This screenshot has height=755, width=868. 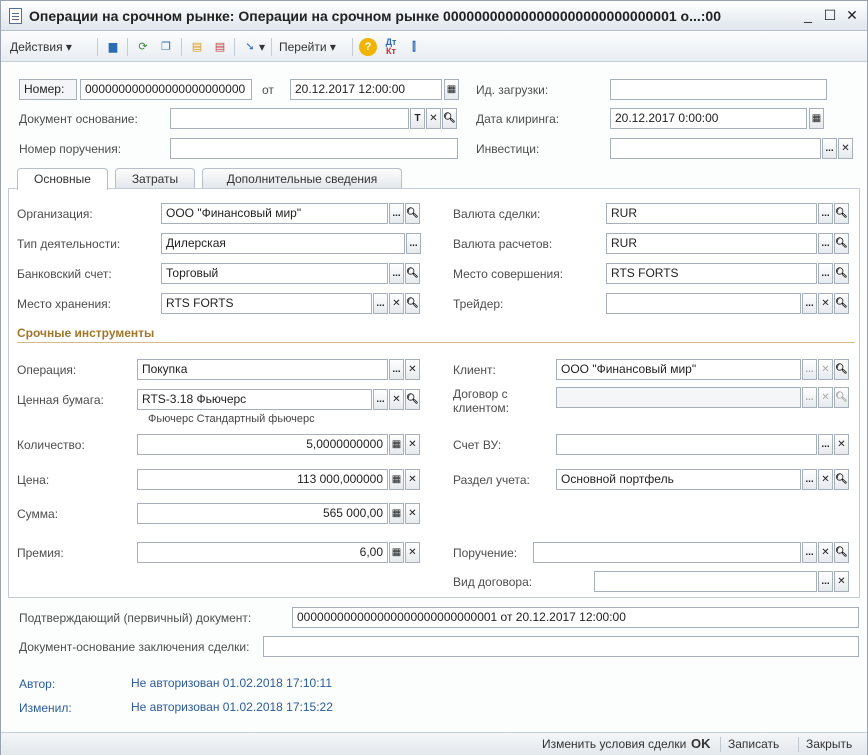 I want to click on close-icon: ✕, so click(x=852, y=15).